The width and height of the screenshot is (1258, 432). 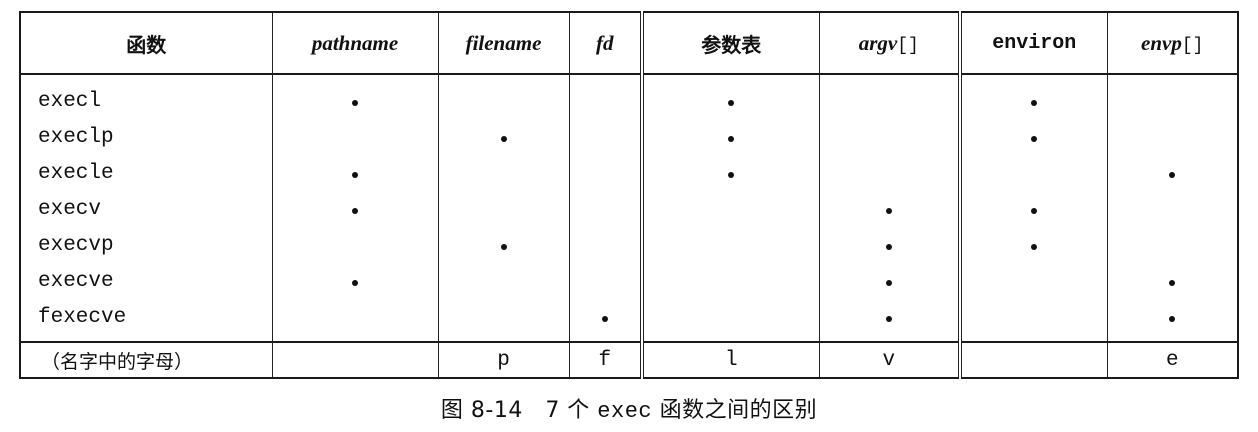 I want to click on header-environ: environ, so click(x=1033, y=43).